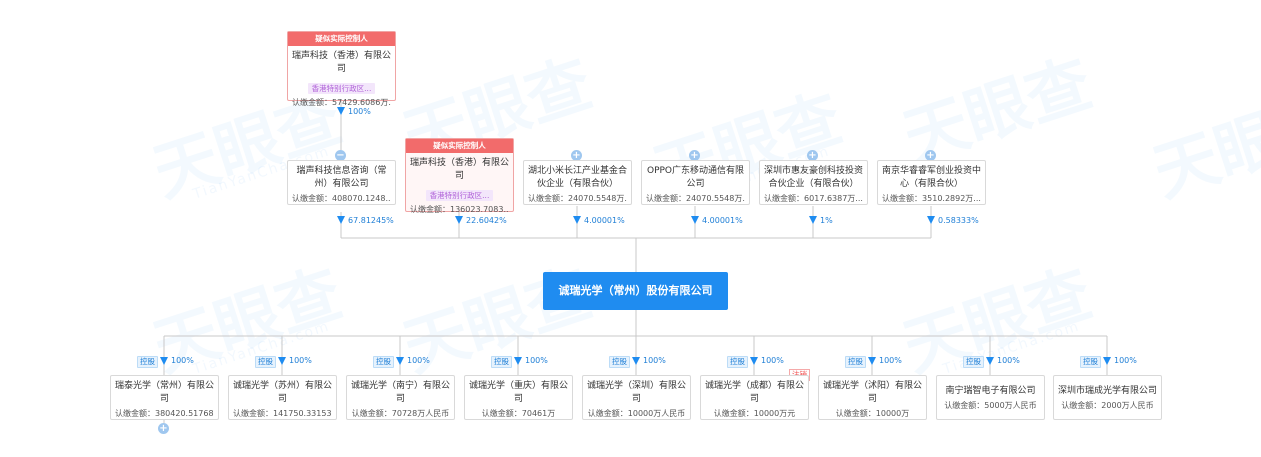 Image resolution: width=1261 pixels, height=457 pixels. What do you see at coordinates (990, 397) in the screenshot?
I see `subsidiary-node: 南宁瑞智电子有限公司 认缴金额：5000万人民币` at bounding box center [990, 397].